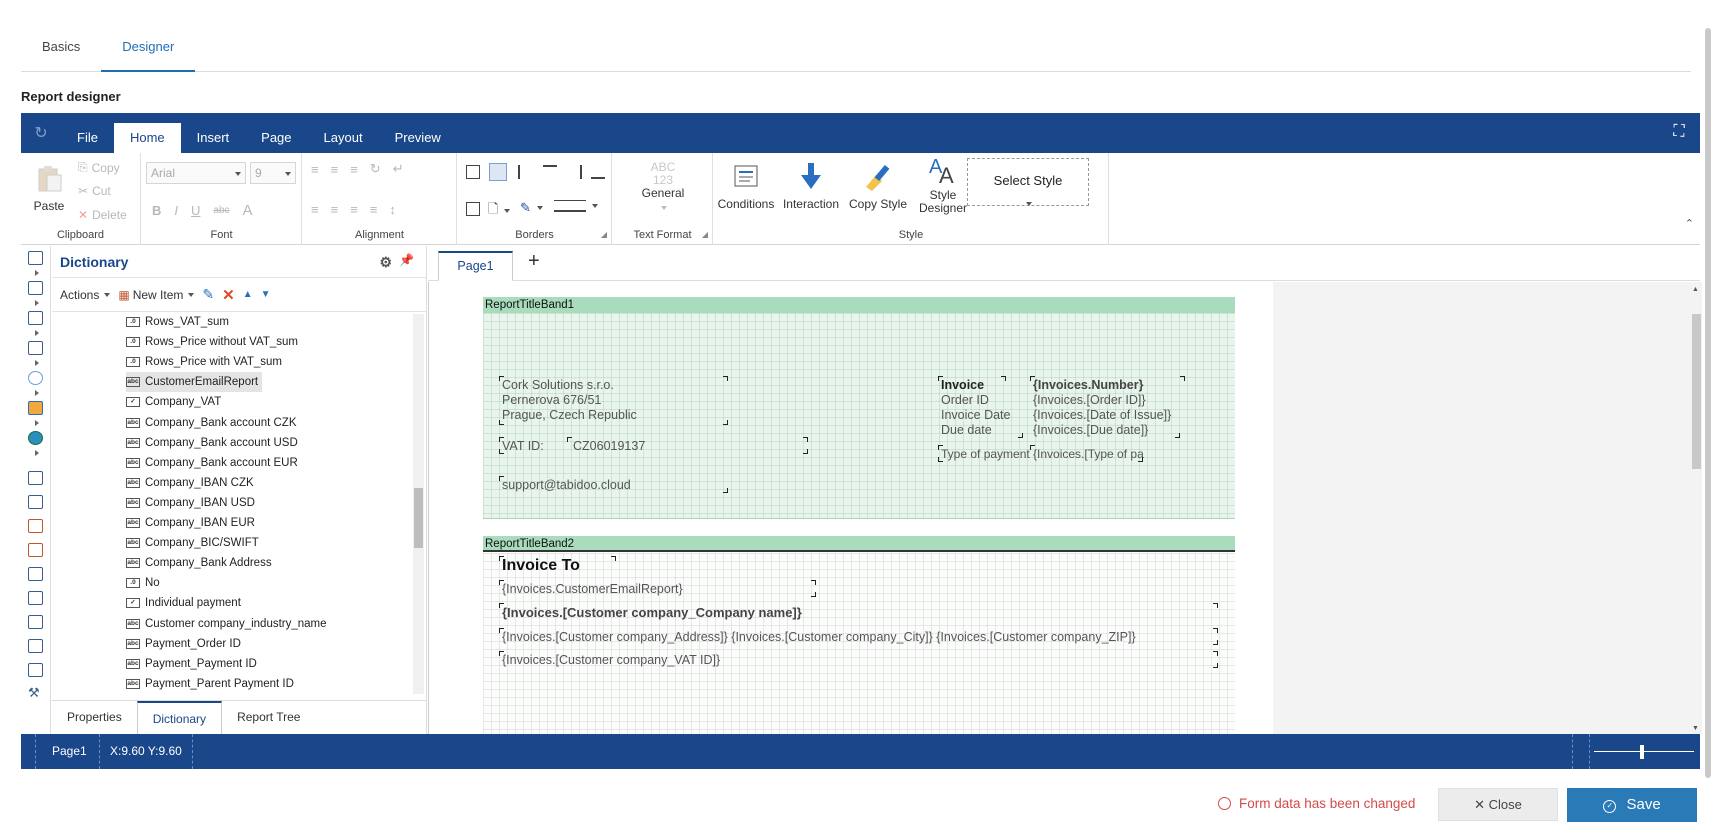 Image resolution: width=1722 pixels, height=833 pixels. Describe the element at coordinates (375, 169) in the screenshot. I see `rotate-text-icon: ↻` at that location.